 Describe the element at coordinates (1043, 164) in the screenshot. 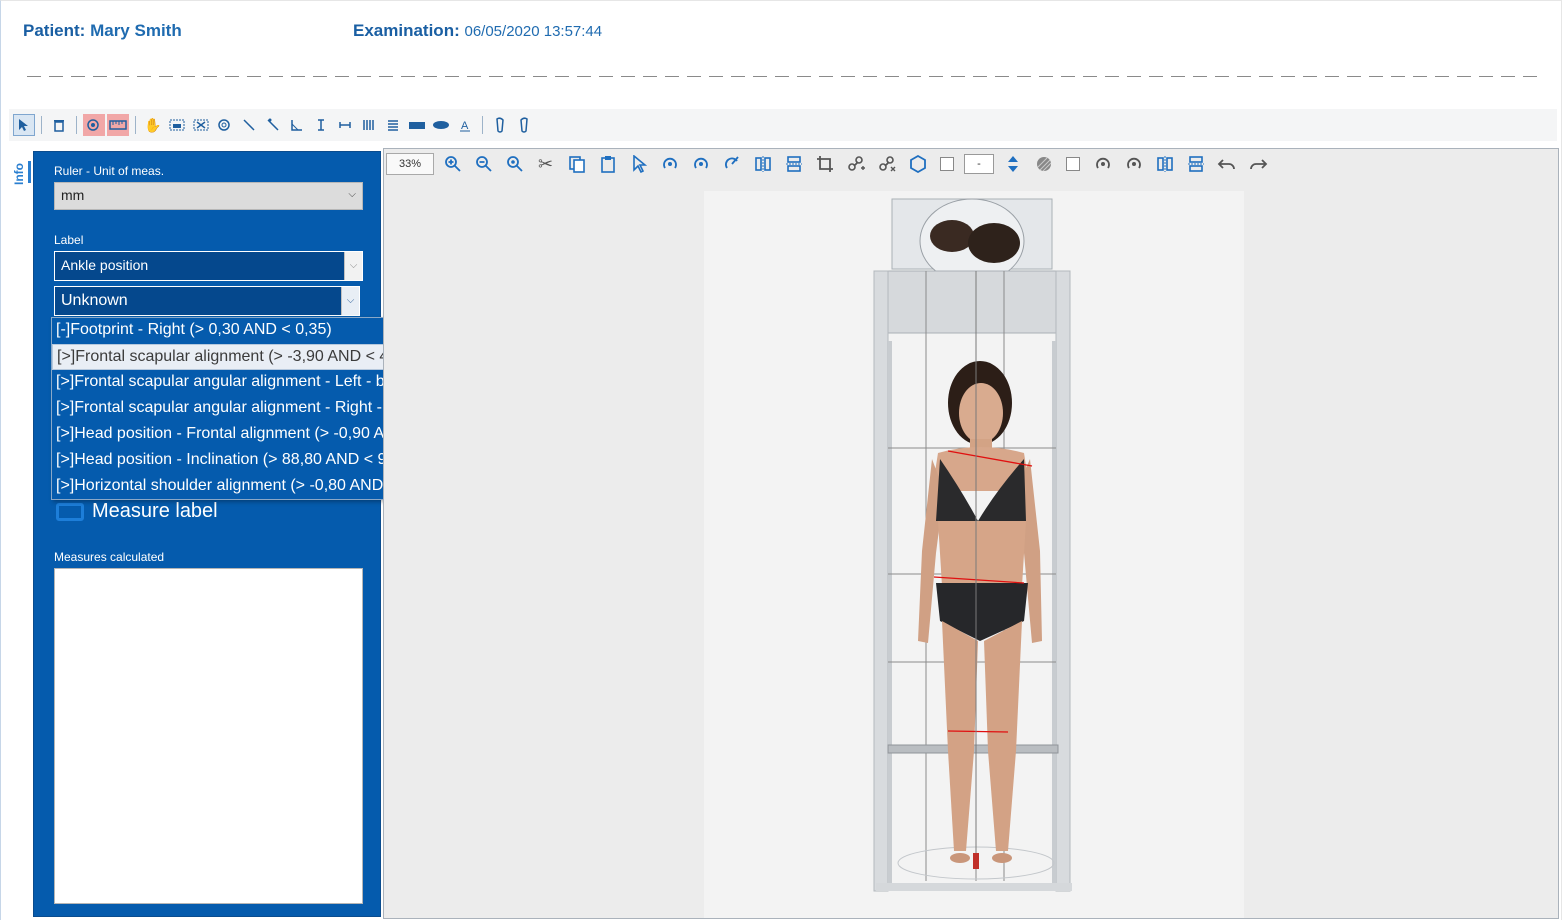

I see `hatch-fill-icon` at that location.